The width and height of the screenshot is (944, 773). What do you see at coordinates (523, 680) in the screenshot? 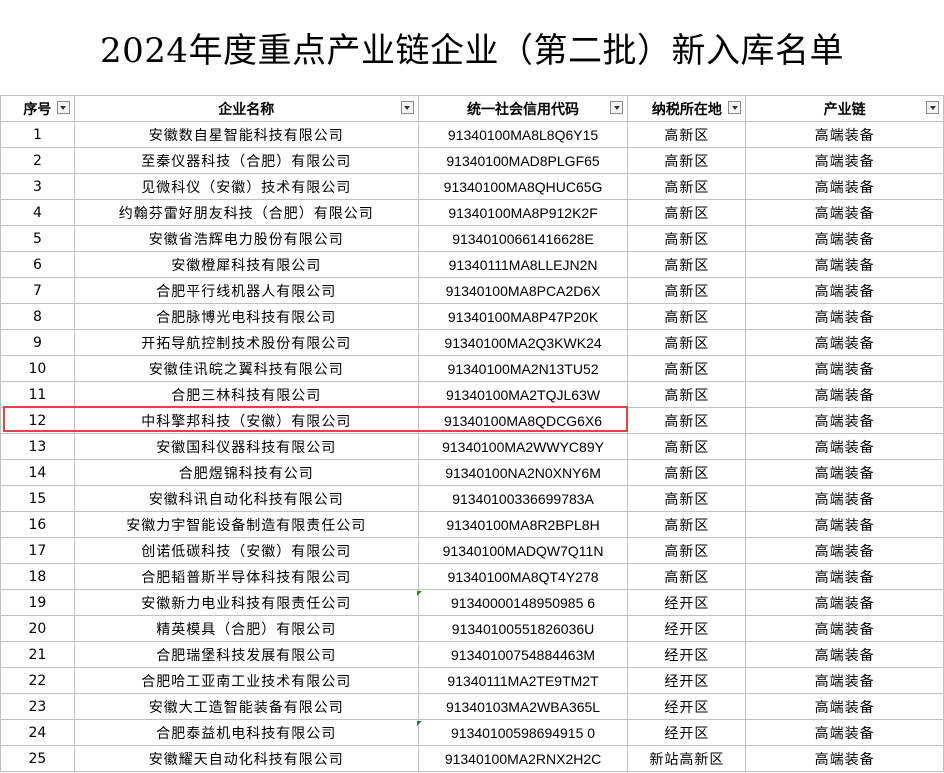
I see `cell-credit-code: 91340111MA2TE9TM2T` at bounding box center [523, 680].